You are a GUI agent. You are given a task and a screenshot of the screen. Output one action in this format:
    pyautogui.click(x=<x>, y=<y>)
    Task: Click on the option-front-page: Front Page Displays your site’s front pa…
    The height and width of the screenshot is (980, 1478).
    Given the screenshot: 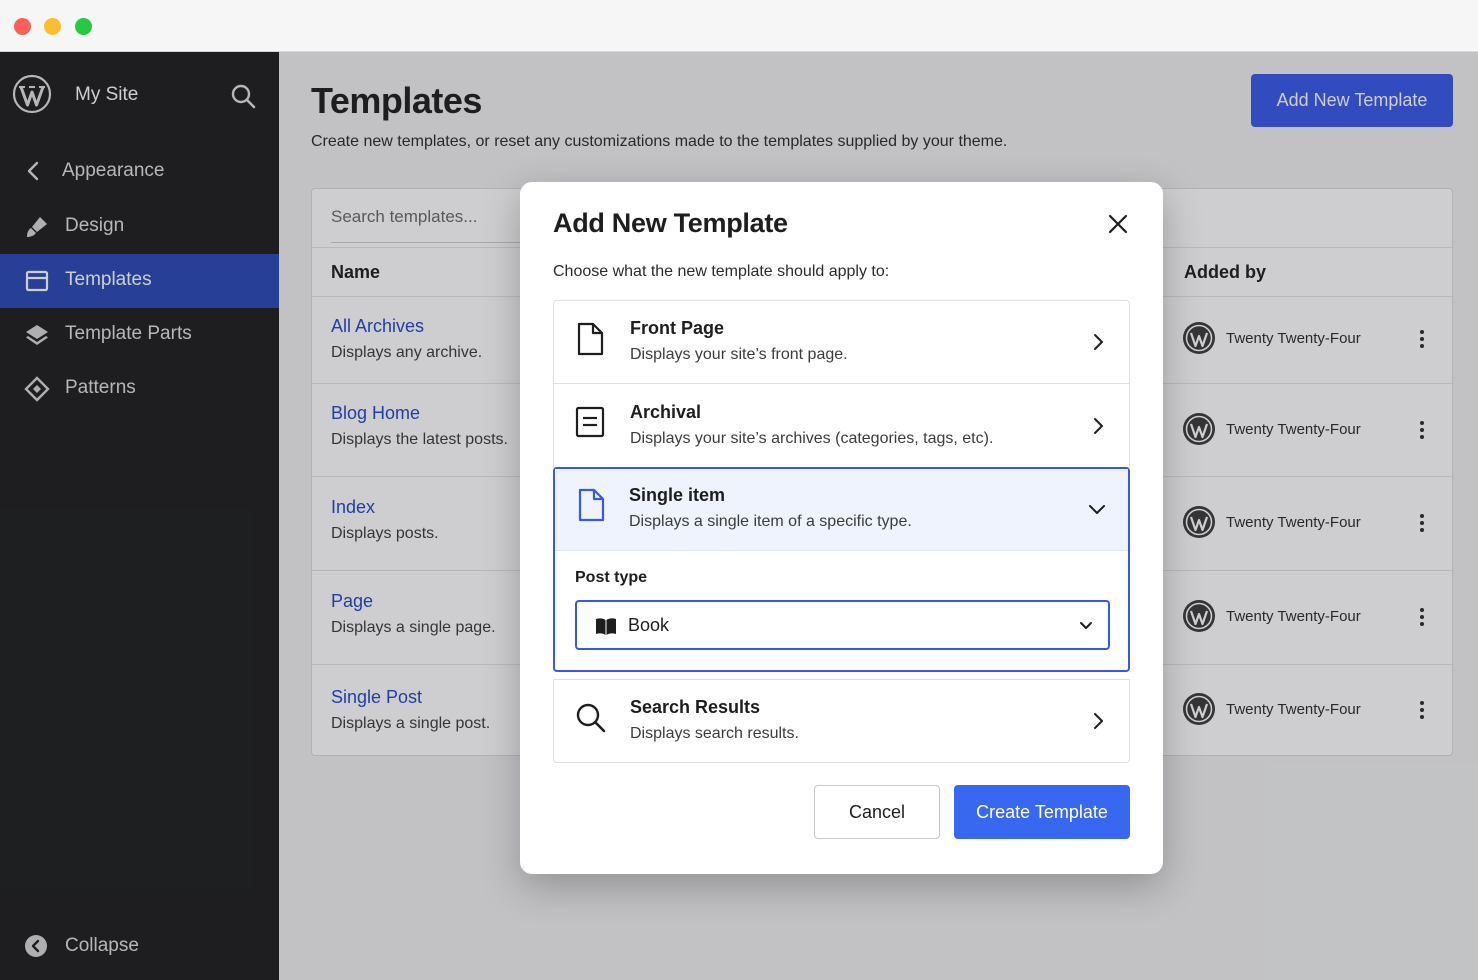 What is the action you would take?
    pyautogui.click(x=841, y=342)
    